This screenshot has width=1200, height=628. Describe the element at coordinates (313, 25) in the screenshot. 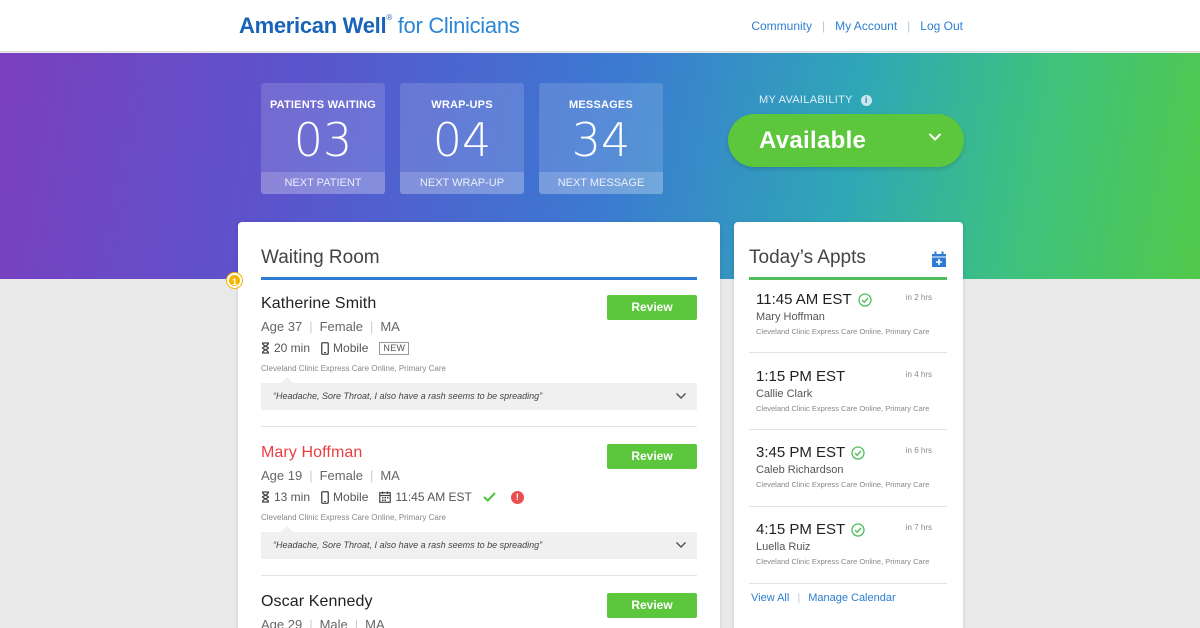

I see `logo-brand: American Well` at that location.